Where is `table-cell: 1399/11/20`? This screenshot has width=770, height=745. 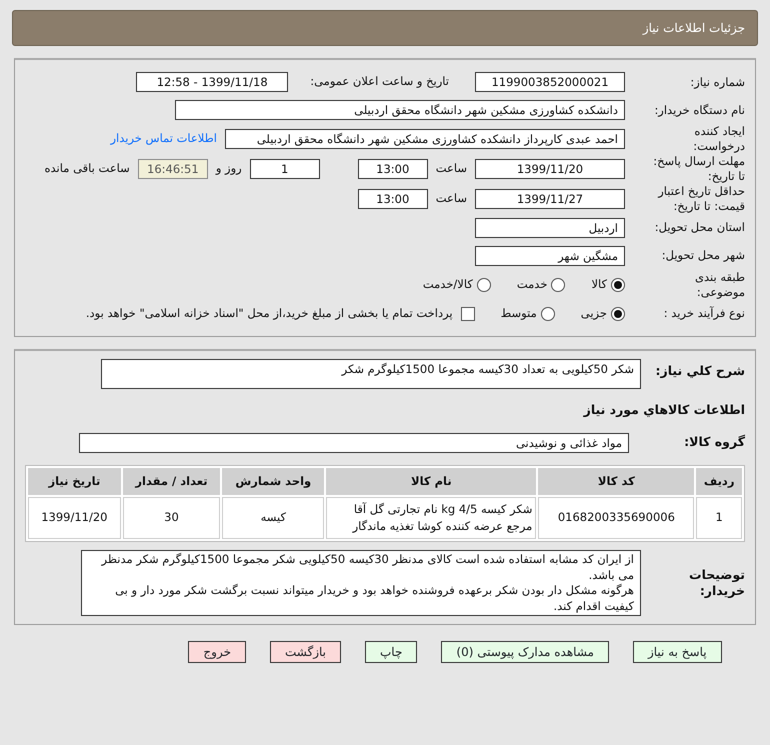 table-cell: 1399/11/20 is located at coordinates (74, 518).